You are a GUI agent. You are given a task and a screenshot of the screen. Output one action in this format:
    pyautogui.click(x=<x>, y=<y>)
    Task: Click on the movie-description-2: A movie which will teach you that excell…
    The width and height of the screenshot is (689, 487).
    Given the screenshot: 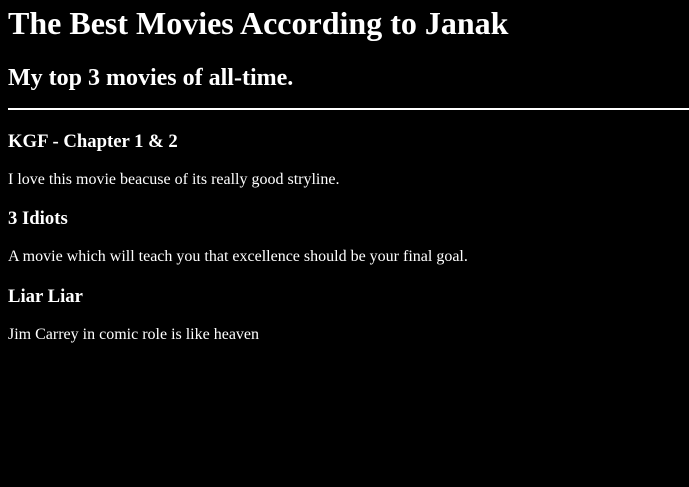 What is the action you would take?
    pyautogui.click(x=238, y=256)
    